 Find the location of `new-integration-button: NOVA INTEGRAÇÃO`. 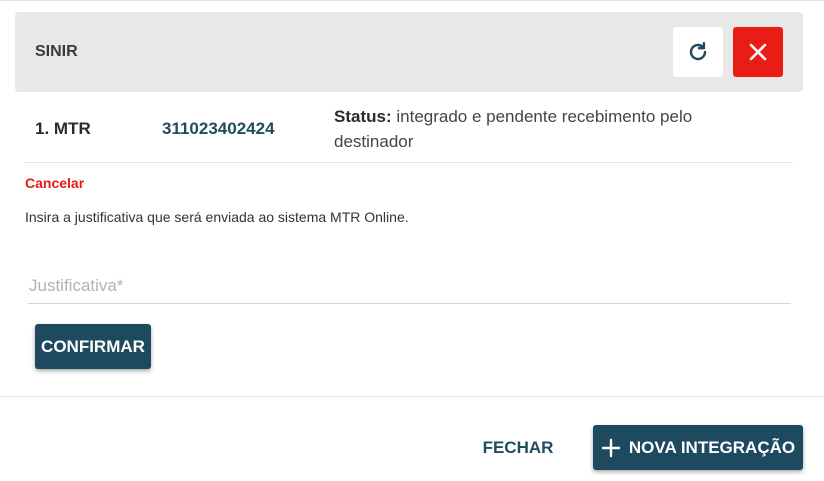

new-integration-button: NOVA INTEGRAÇÃO is located at coordinates (698, 447).